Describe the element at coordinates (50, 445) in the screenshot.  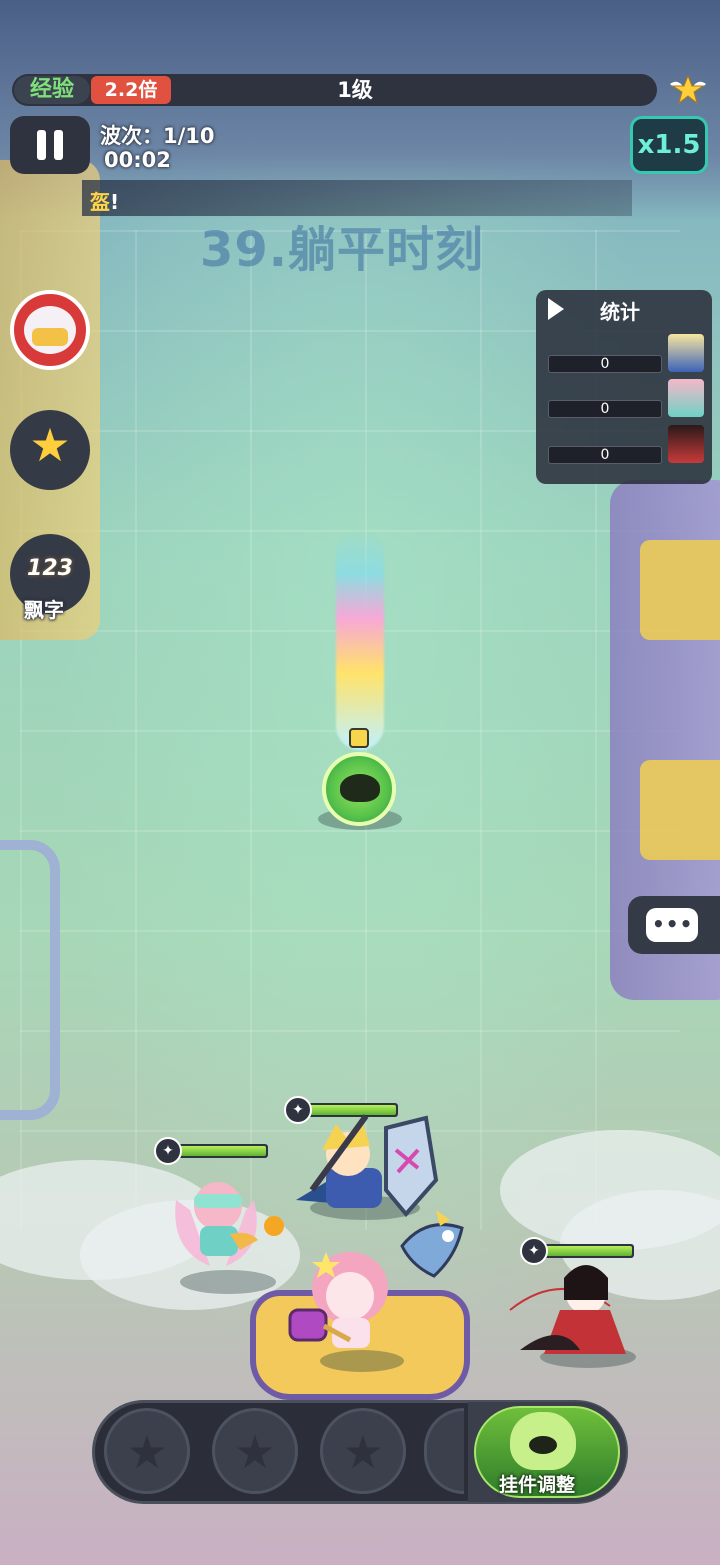
I see `star-icon: ★` at that location.